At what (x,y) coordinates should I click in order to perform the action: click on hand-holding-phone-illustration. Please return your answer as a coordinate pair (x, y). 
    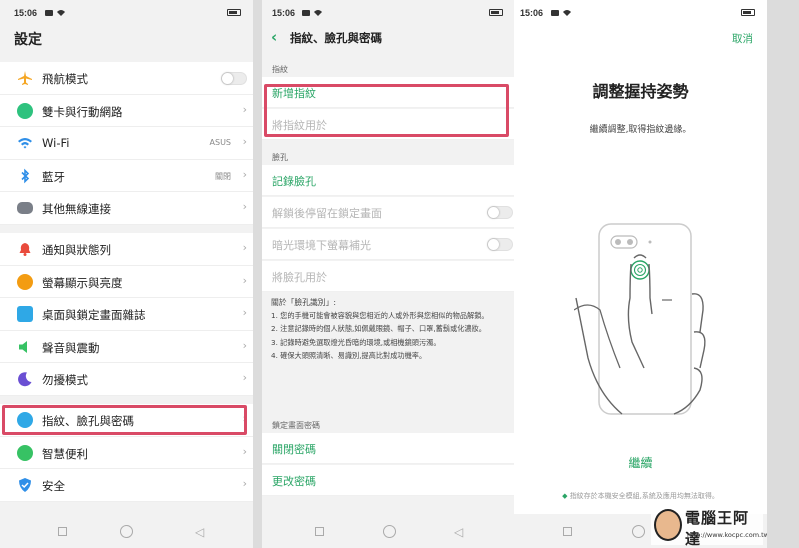
    Looking at the image, I should click on (640, 319).